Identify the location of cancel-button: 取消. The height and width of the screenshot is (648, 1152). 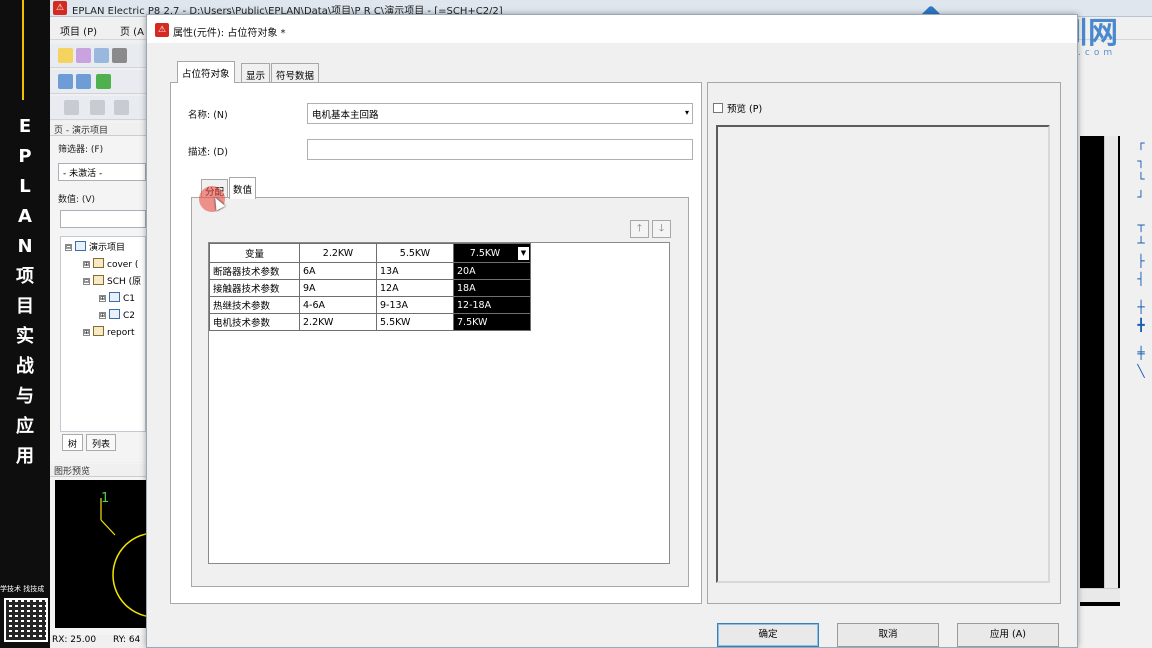
(888, 635).